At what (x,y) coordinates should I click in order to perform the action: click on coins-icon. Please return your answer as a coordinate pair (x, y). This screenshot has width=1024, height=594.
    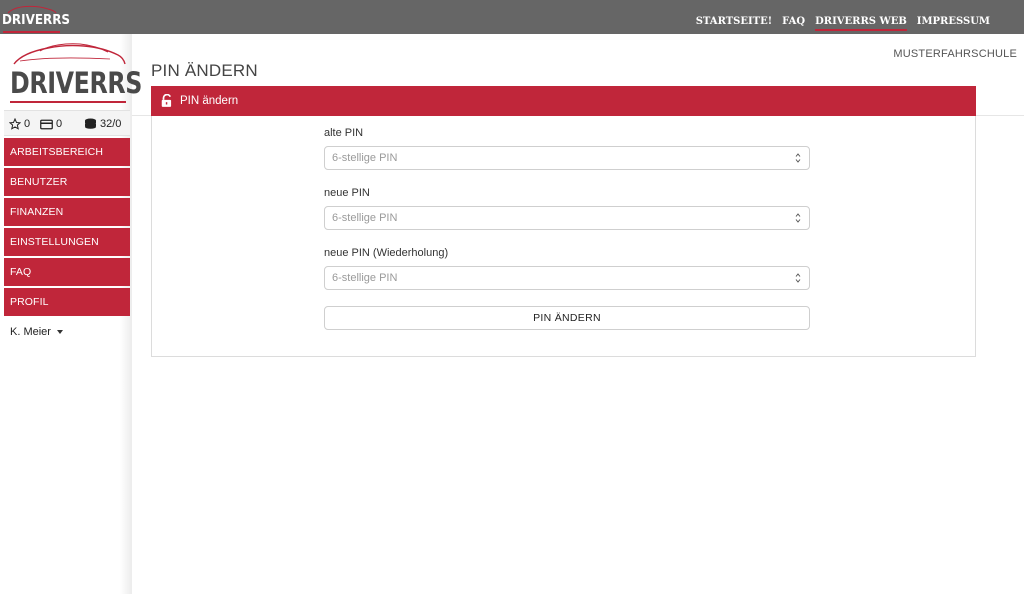
    Looking at the image, I should click on (90, 123).